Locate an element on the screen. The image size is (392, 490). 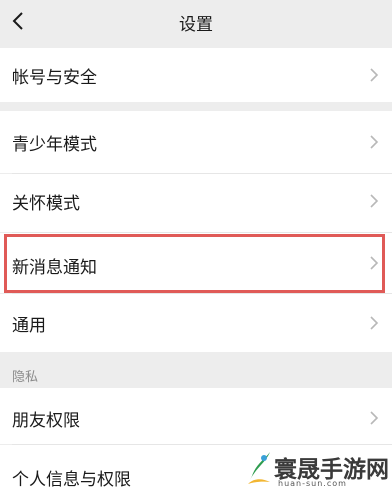
highlight-frame is located at coordinates (194, 263).